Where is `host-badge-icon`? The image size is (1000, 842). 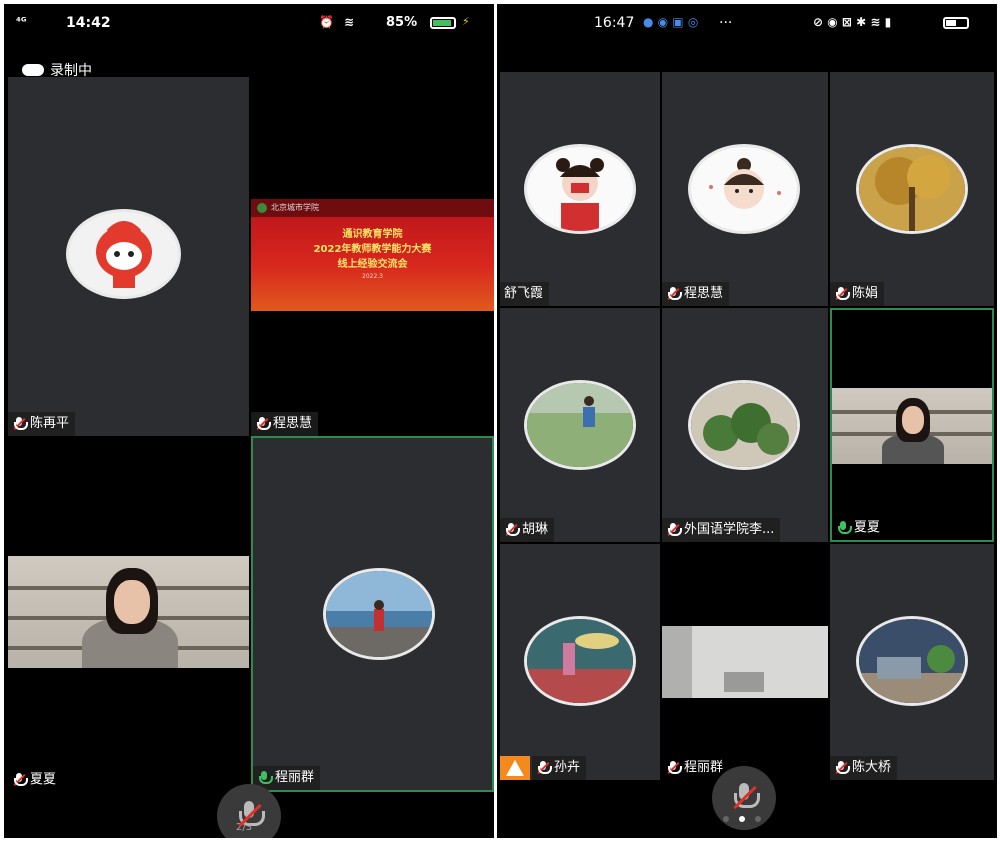
host-badge-icon is located at coordinates (515, 768).